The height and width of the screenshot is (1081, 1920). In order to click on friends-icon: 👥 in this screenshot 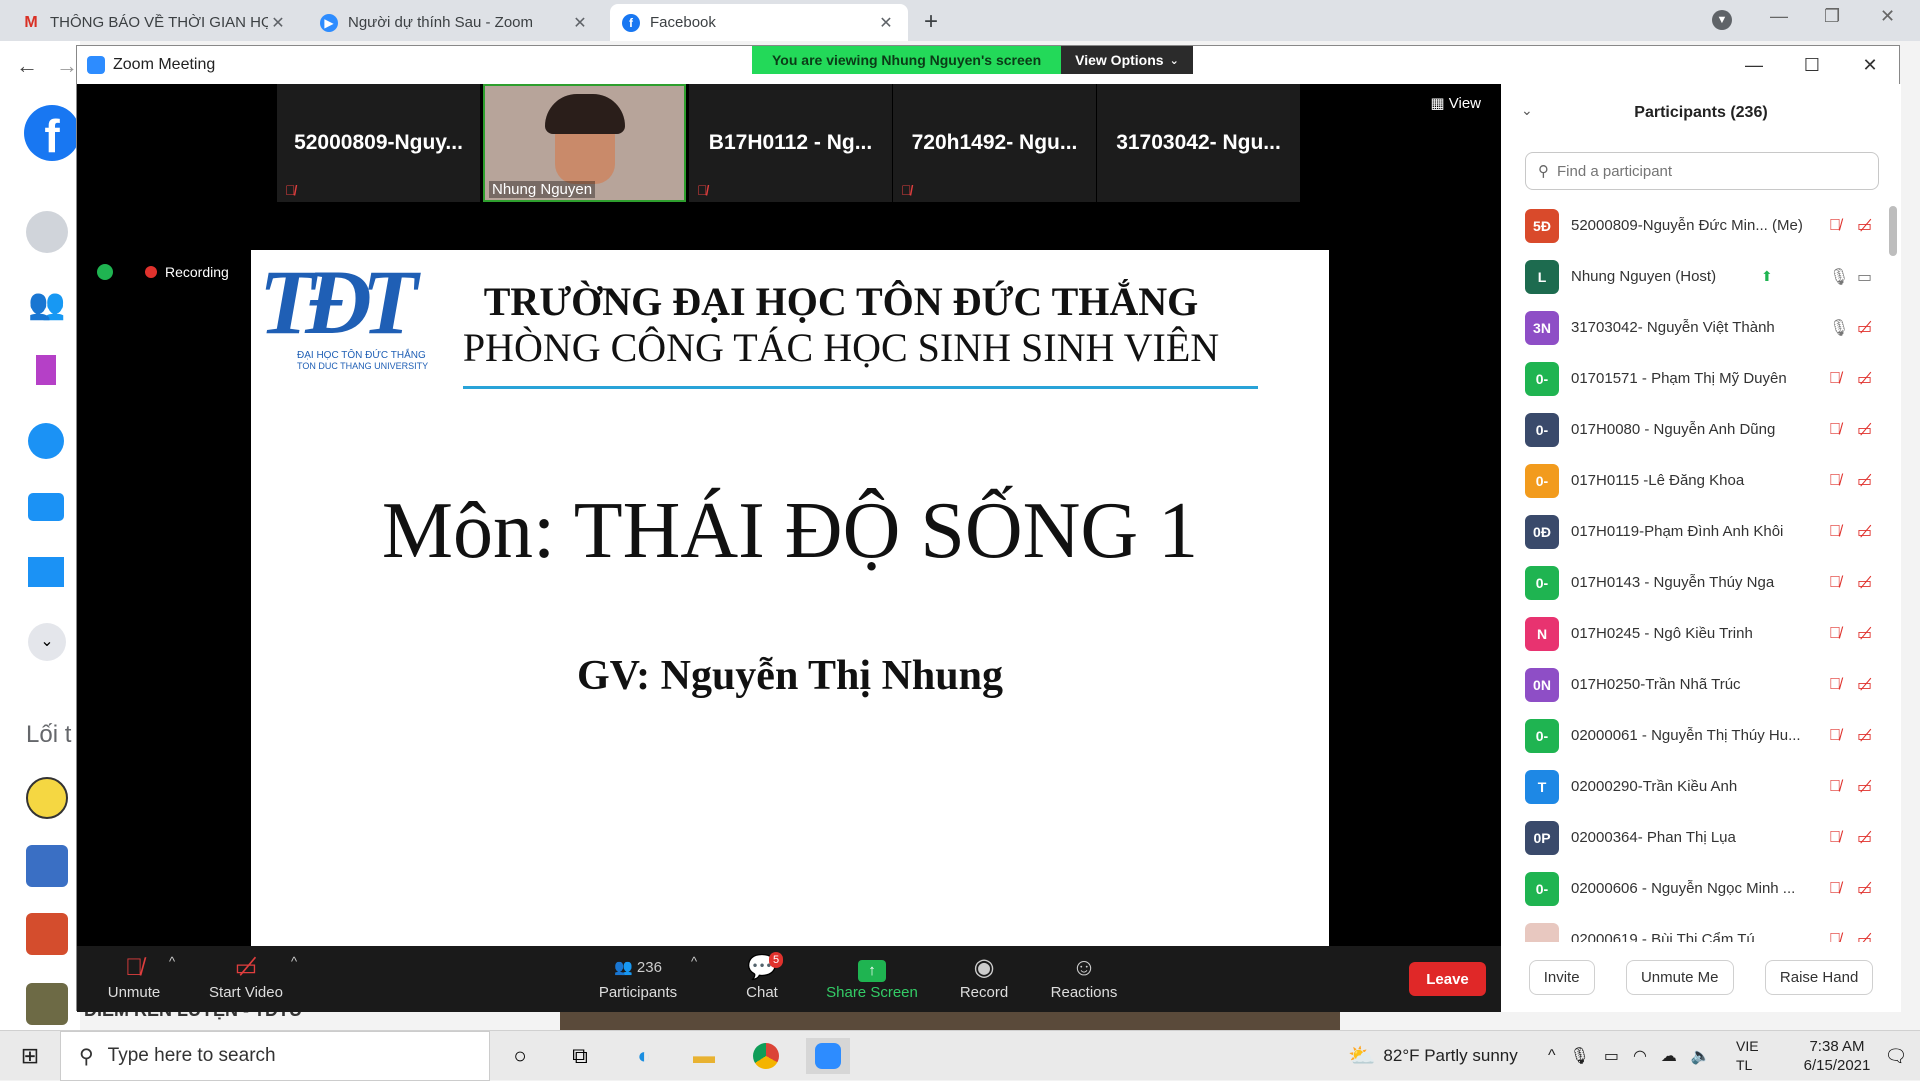, I will do `click(46, 304)`.